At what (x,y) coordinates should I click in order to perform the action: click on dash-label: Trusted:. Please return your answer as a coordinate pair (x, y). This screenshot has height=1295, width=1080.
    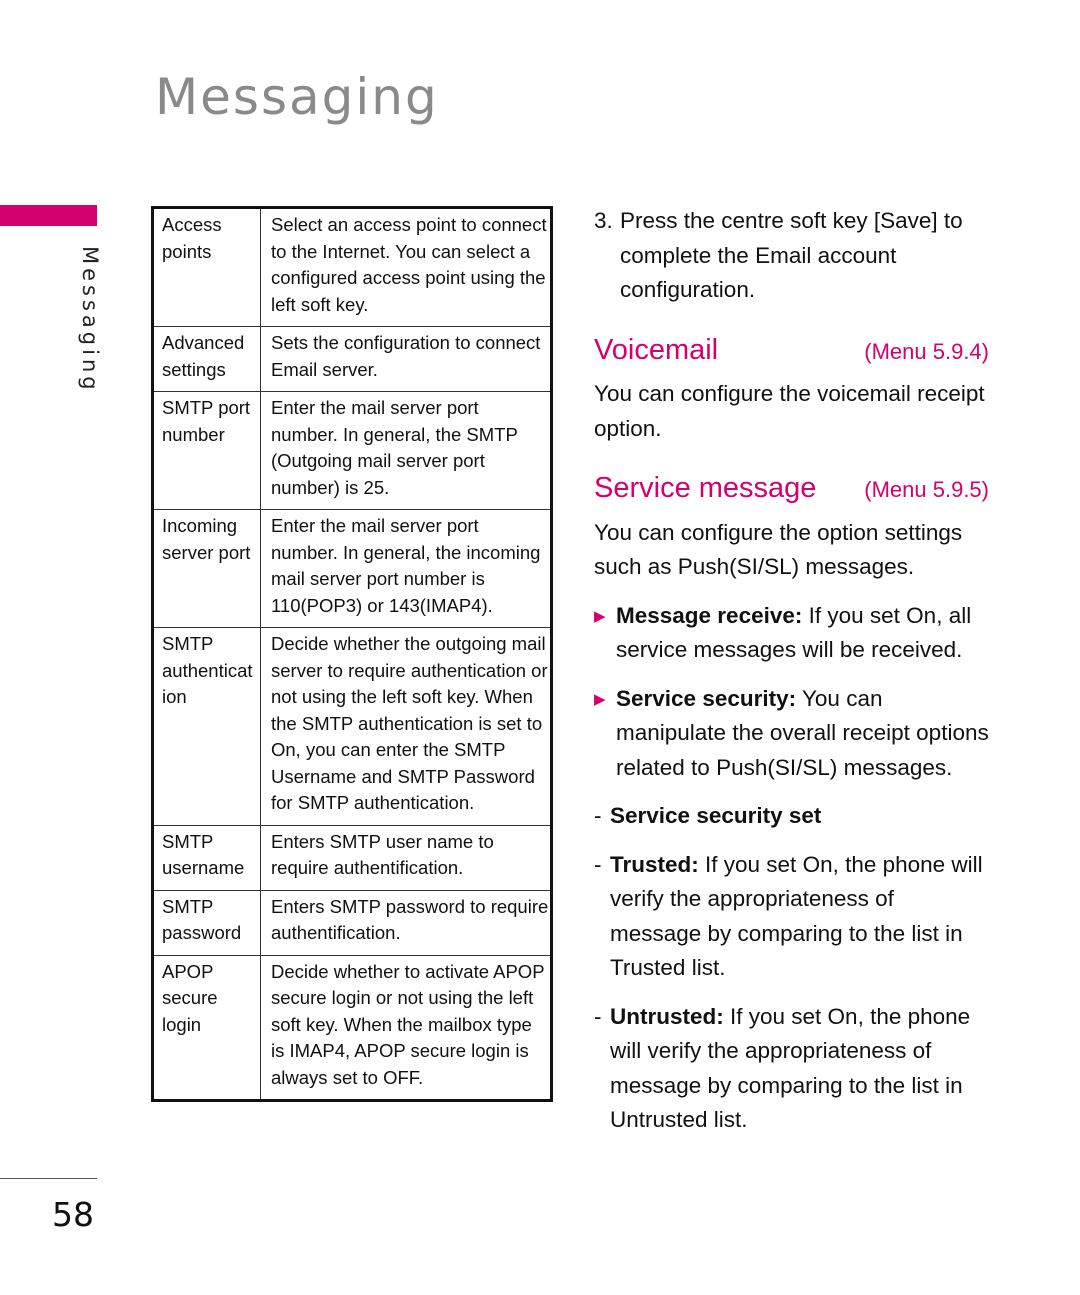
    Looking at the image, I should click on (654, 864).